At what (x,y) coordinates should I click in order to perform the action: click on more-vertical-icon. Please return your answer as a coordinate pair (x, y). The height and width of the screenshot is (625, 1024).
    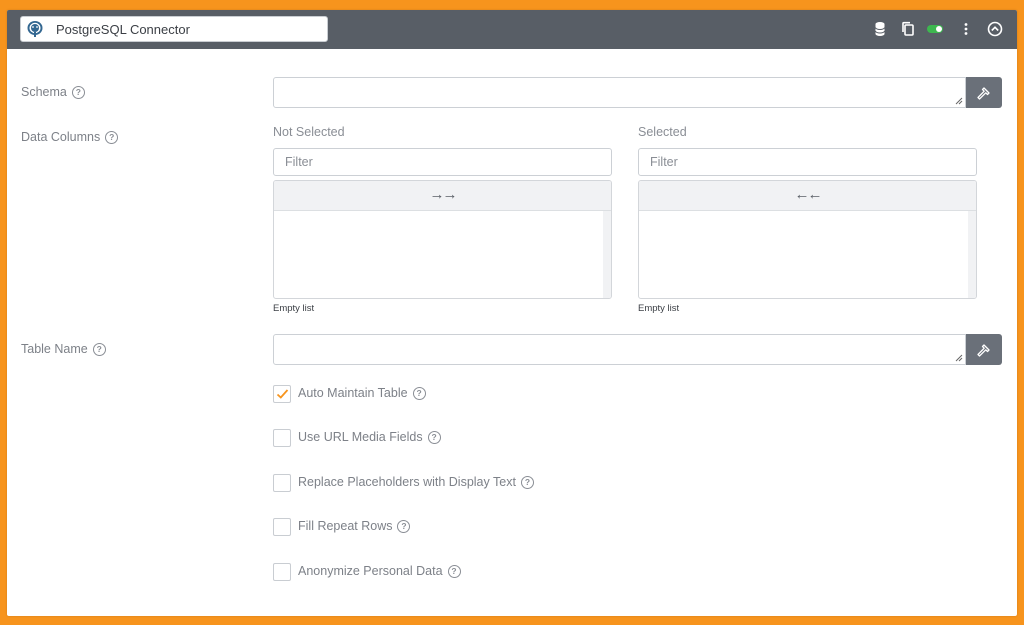
    Looking at the image, I should click on (966, 29).